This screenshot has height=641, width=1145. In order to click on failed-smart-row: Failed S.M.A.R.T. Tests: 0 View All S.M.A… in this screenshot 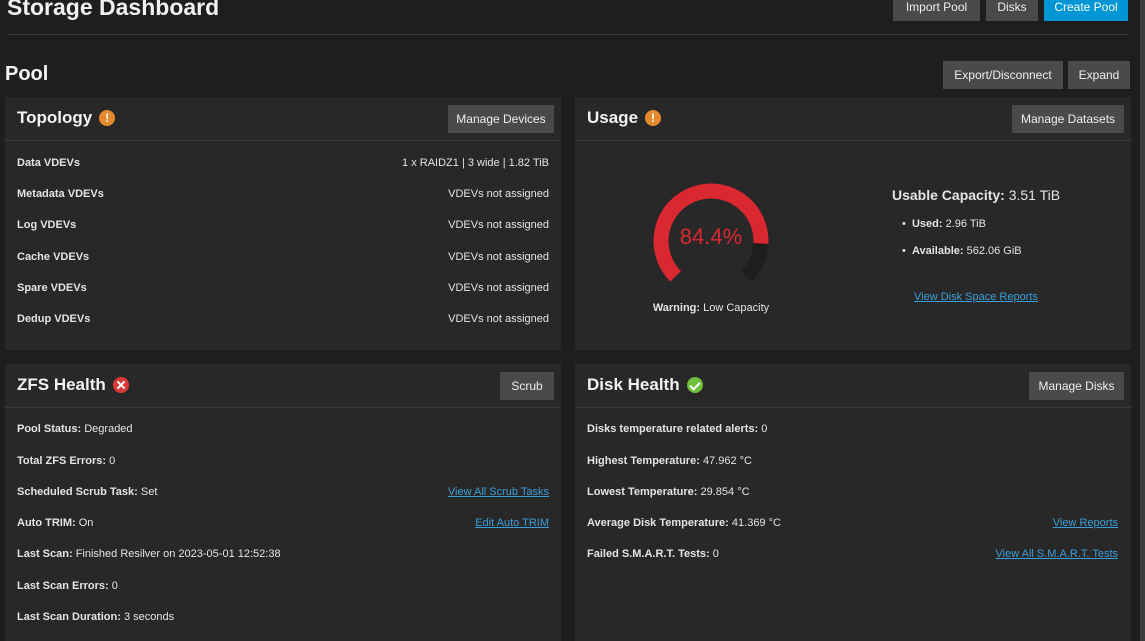, I will do `click(852, 556)`.